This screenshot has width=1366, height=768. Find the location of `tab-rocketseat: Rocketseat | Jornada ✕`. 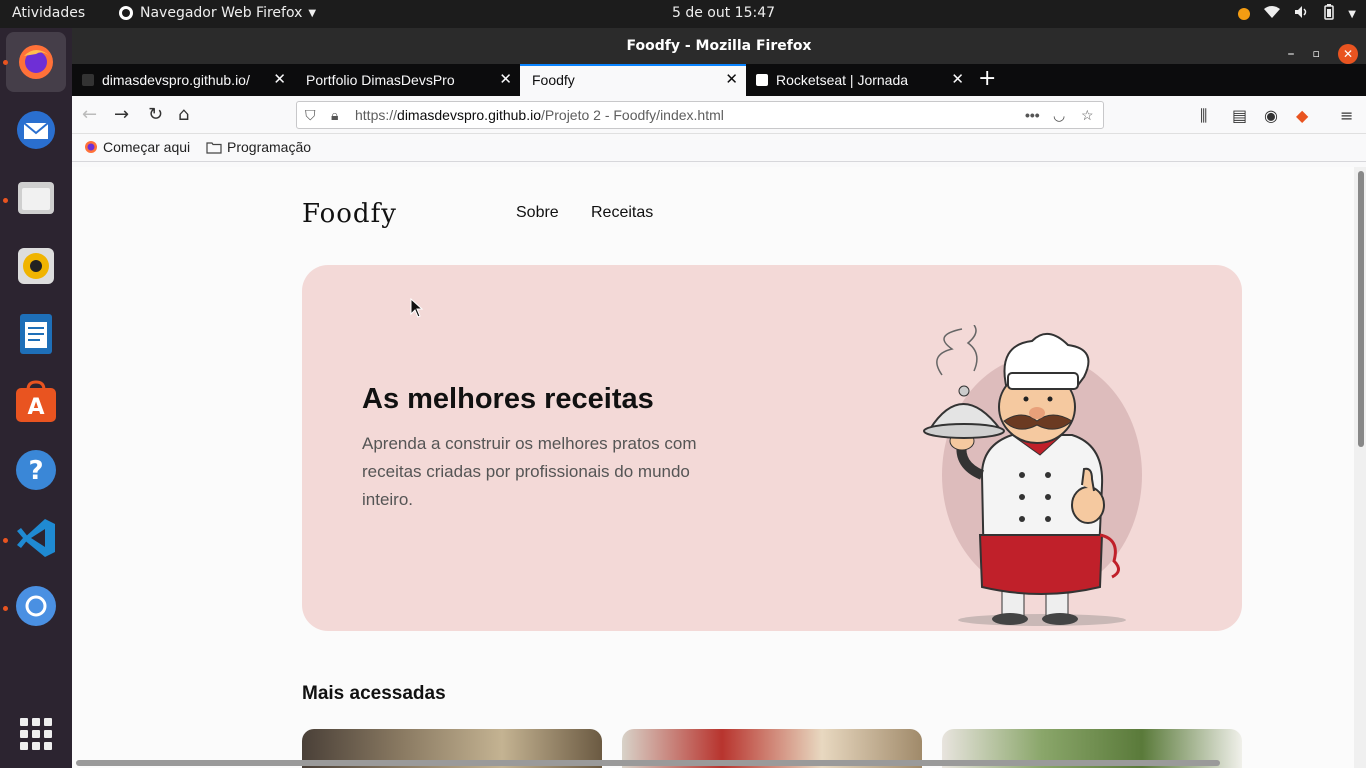

tab-rocketseat: Rocketseat | Jornada ✕ is located at coordinates (859, 80).